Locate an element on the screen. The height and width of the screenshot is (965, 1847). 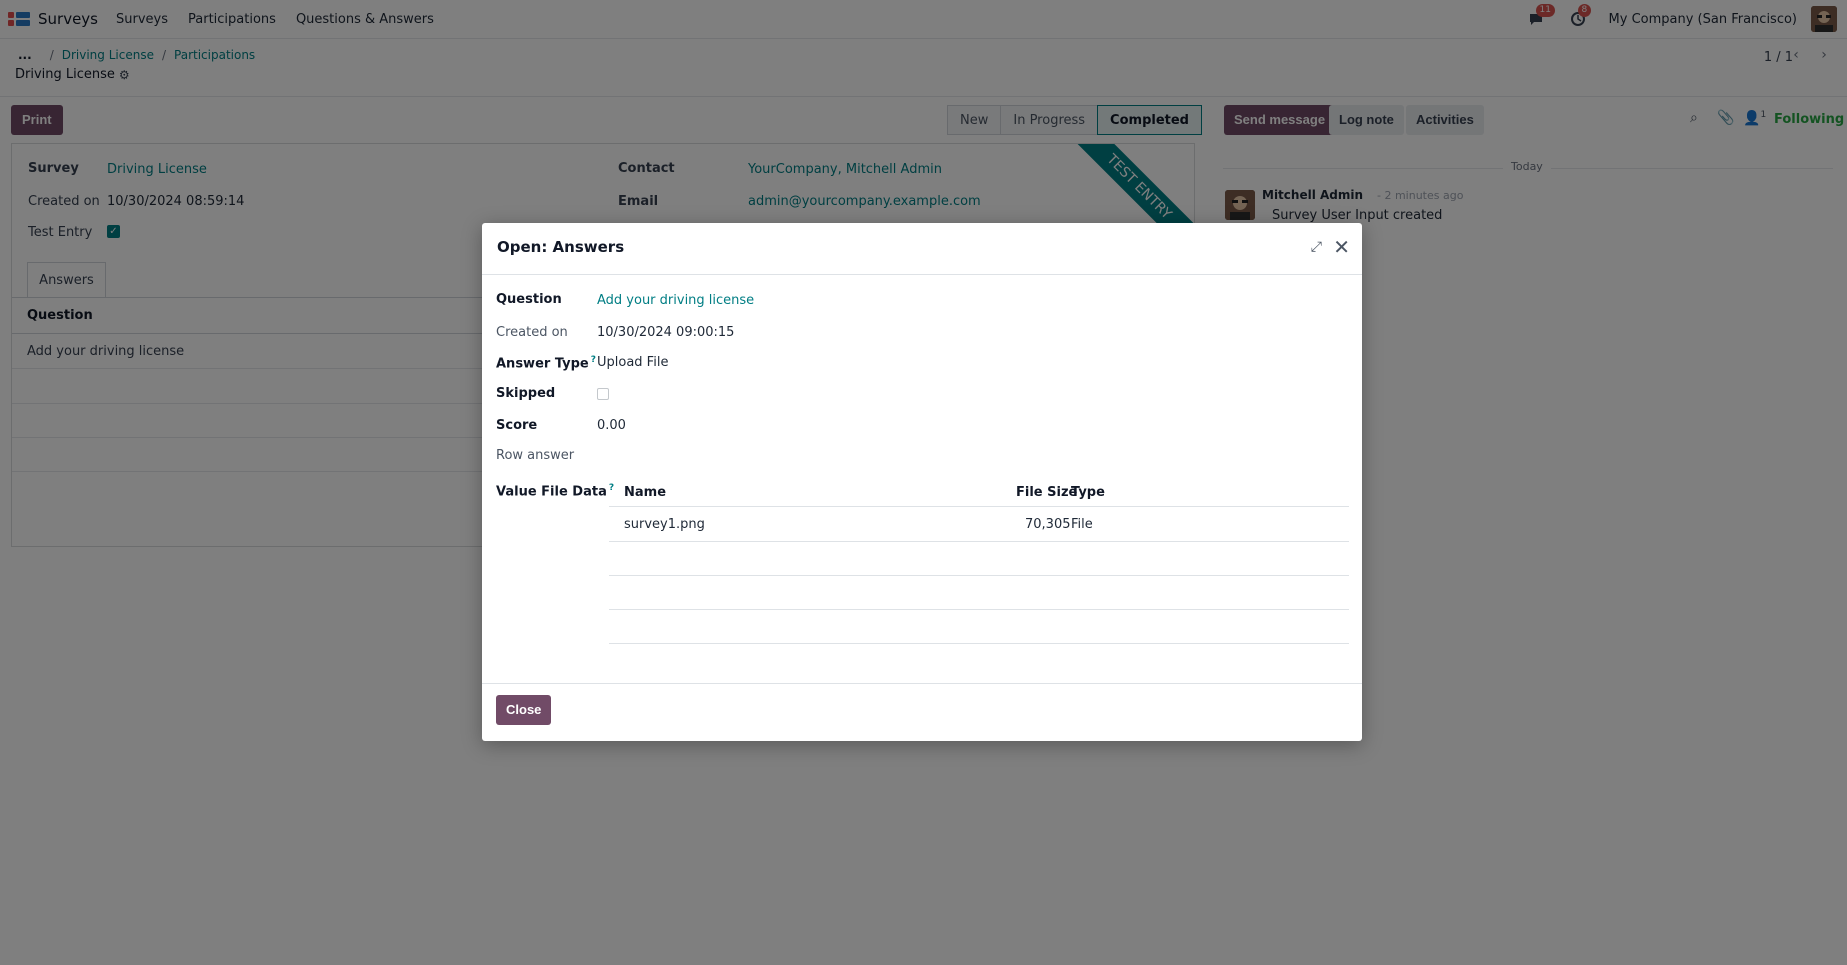
column-name: Name is located at coordinates (645, 492).